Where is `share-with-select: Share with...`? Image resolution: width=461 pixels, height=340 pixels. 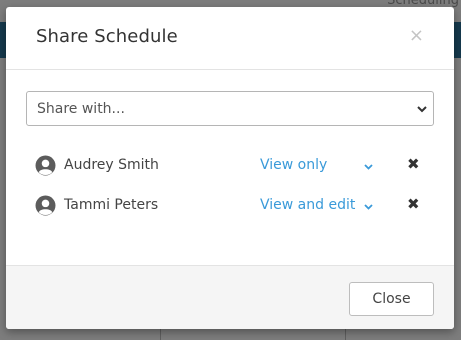
share-with-select: Share with... is located at coordinates (230, 108).